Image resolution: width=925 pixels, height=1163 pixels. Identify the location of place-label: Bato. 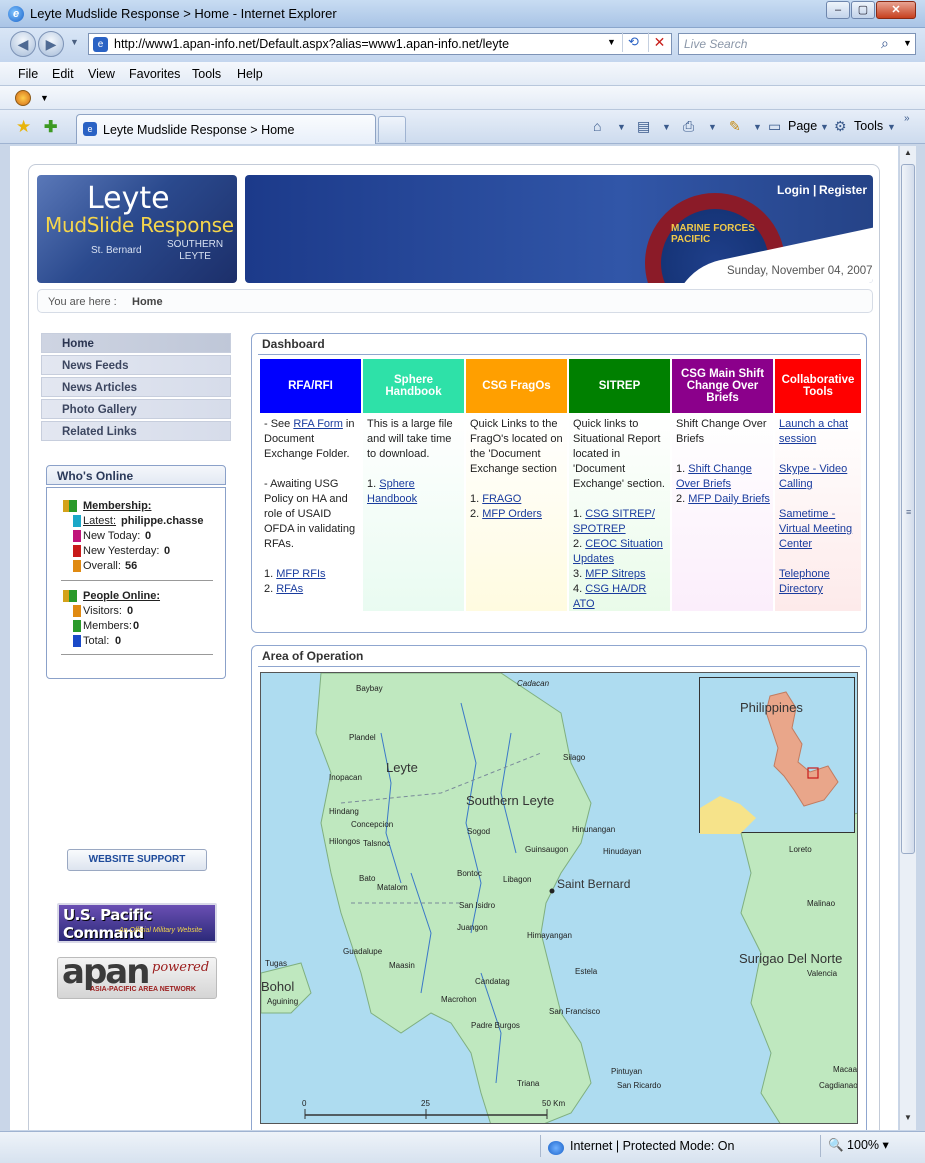
(367, 878).